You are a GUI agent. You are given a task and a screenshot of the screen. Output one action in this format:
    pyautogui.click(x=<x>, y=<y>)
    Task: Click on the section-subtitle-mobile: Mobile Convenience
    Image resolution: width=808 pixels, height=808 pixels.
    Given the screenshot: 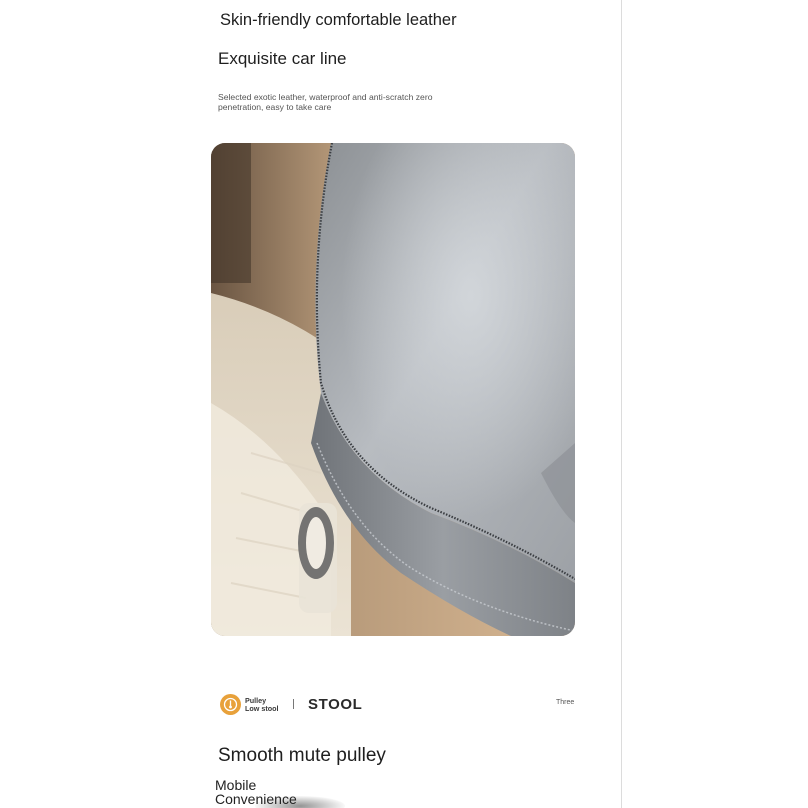 What is the action you would take?
    pyautogui.click(x=256, y=792)
    